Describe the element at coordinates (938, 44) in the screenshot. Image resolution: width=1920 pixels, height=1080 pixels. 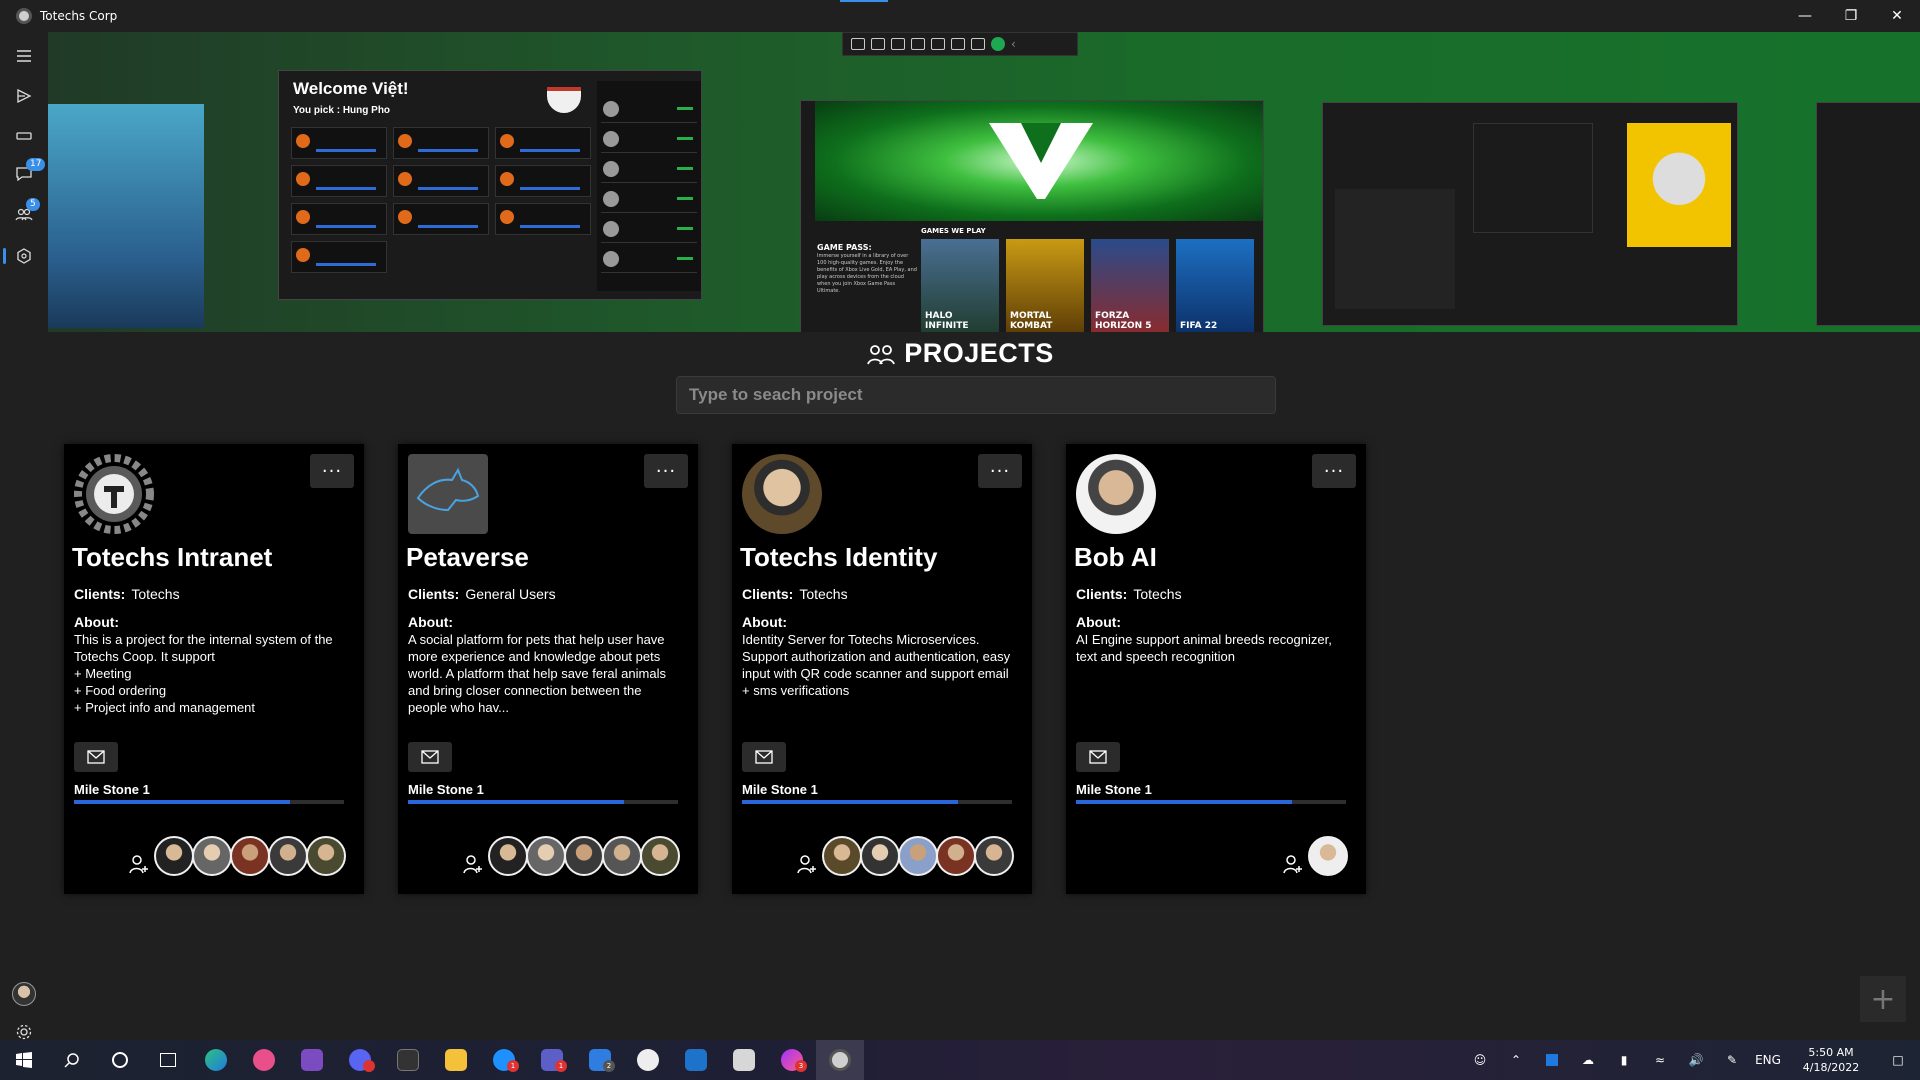
I see `window-icon` at that location.